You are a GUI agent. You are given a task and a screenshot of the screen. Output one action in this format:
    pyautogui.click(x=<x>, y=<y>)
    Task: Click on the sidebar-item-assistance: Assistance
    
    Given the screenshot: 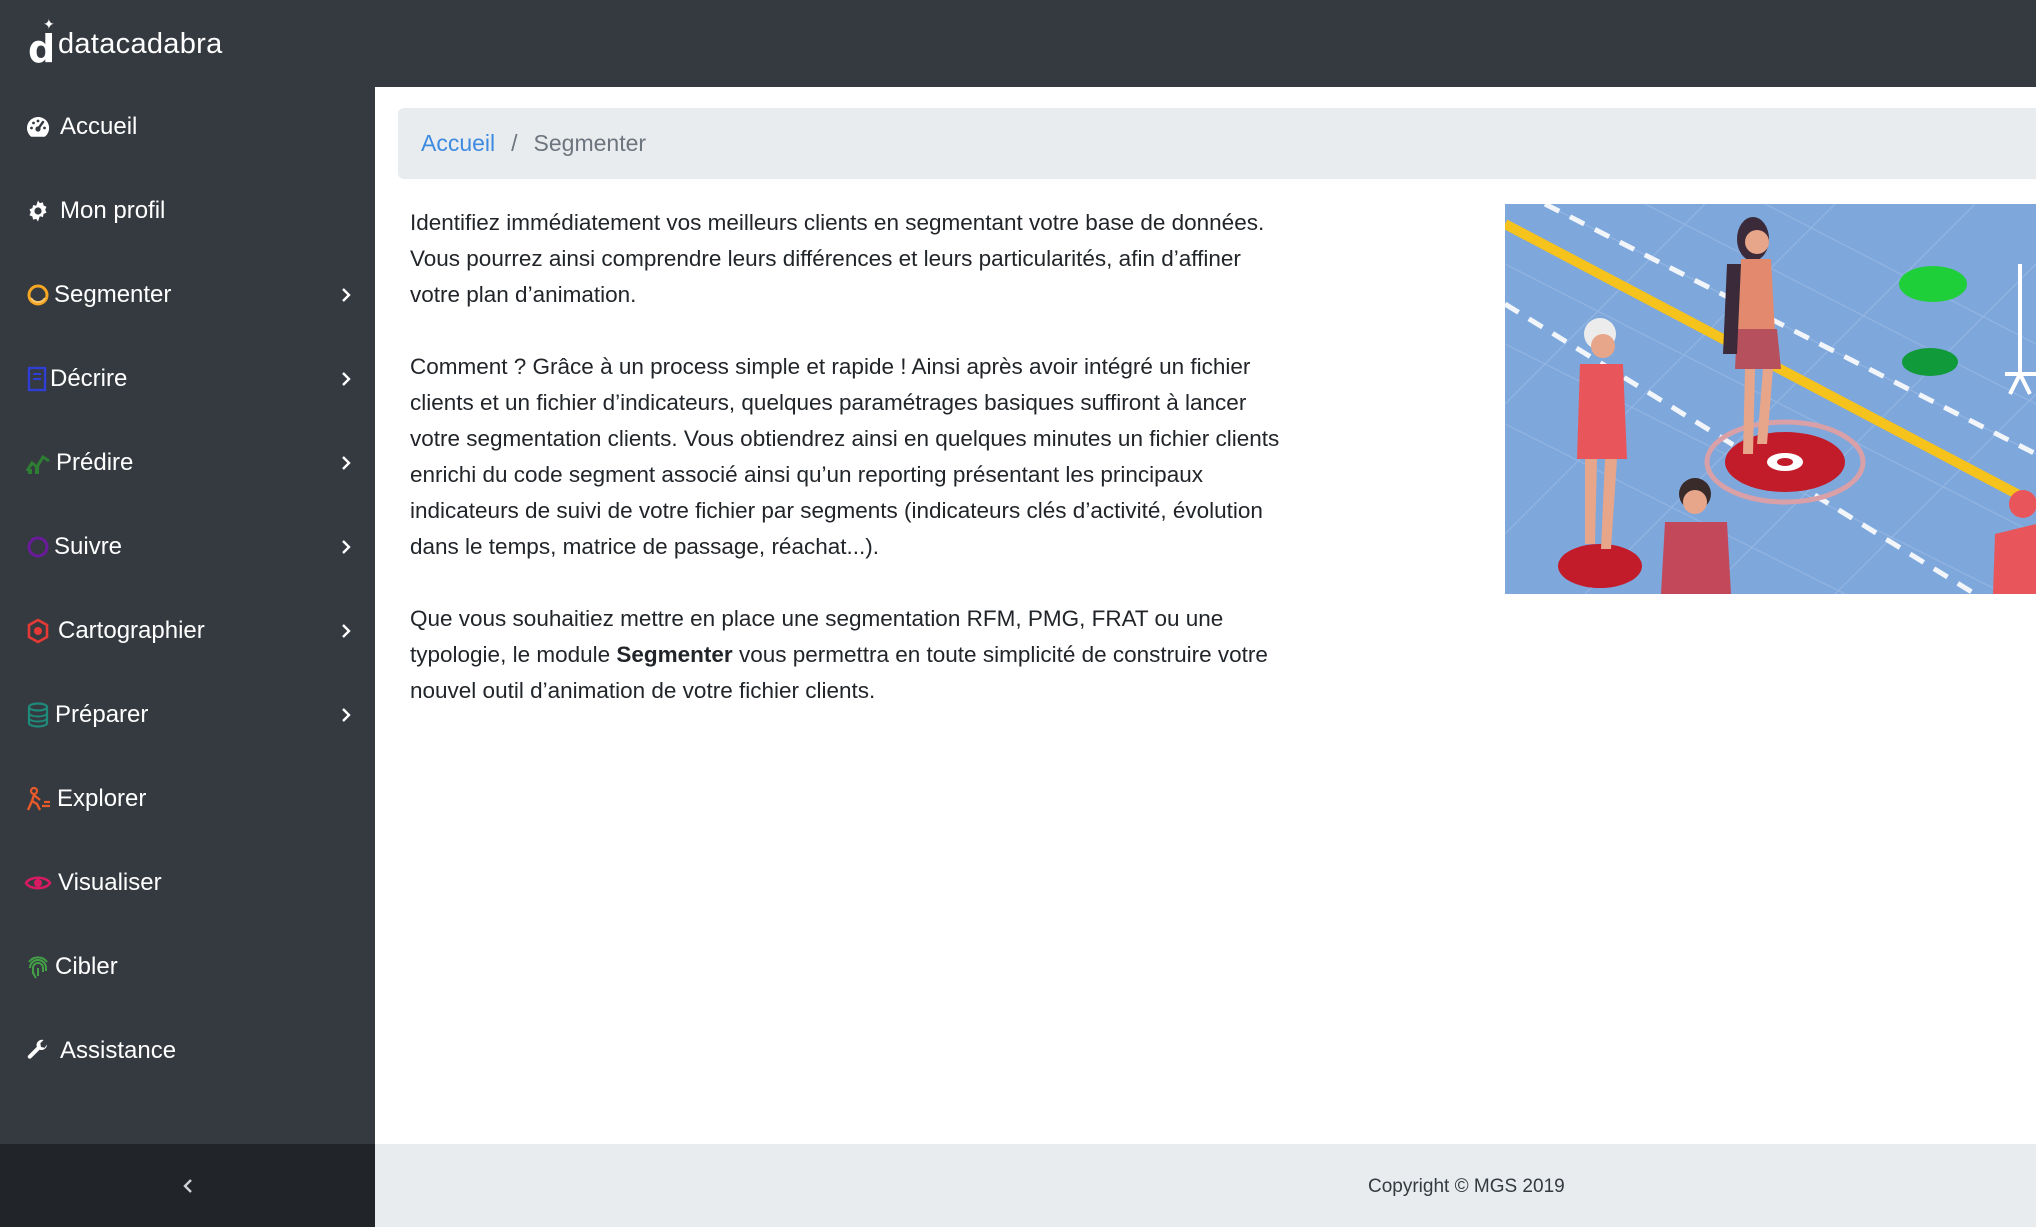 What is the action you would take?
    pyautogui.click(x=187, y=1051)
    